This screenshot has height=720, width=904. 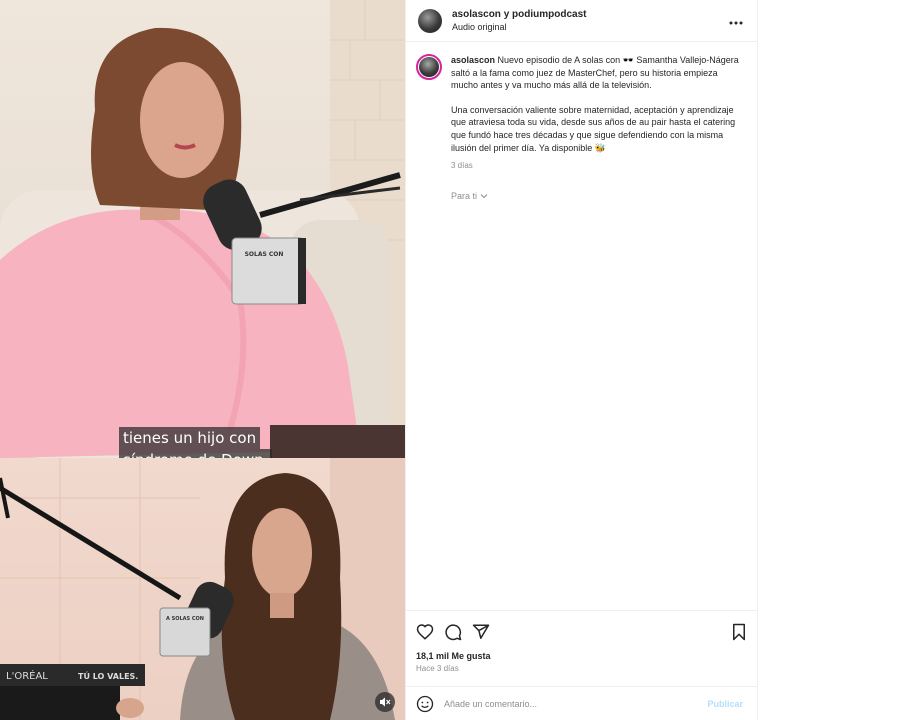 I want to click on shelf-brand-text: L'ORÉAL, so click(x=27, y=675).